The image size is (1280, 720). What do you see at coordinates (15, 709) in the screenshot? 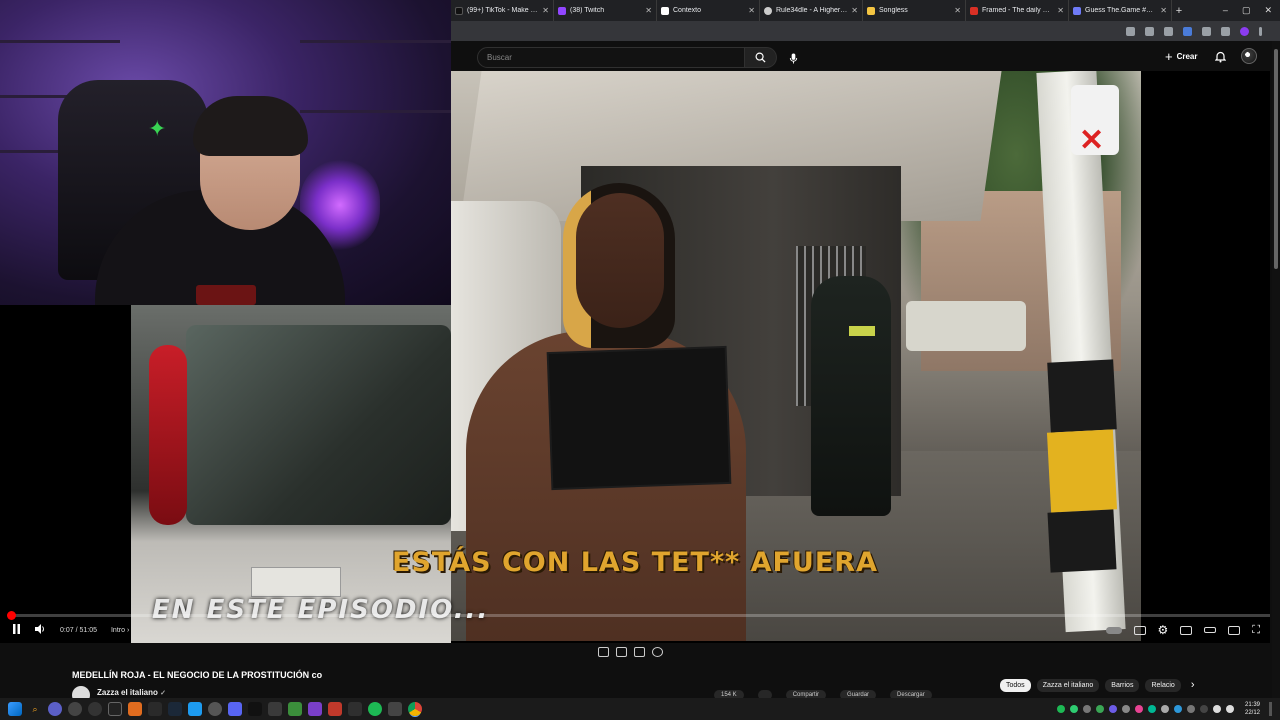
I see `windows-start-icon` at bounding box center [15, 709].